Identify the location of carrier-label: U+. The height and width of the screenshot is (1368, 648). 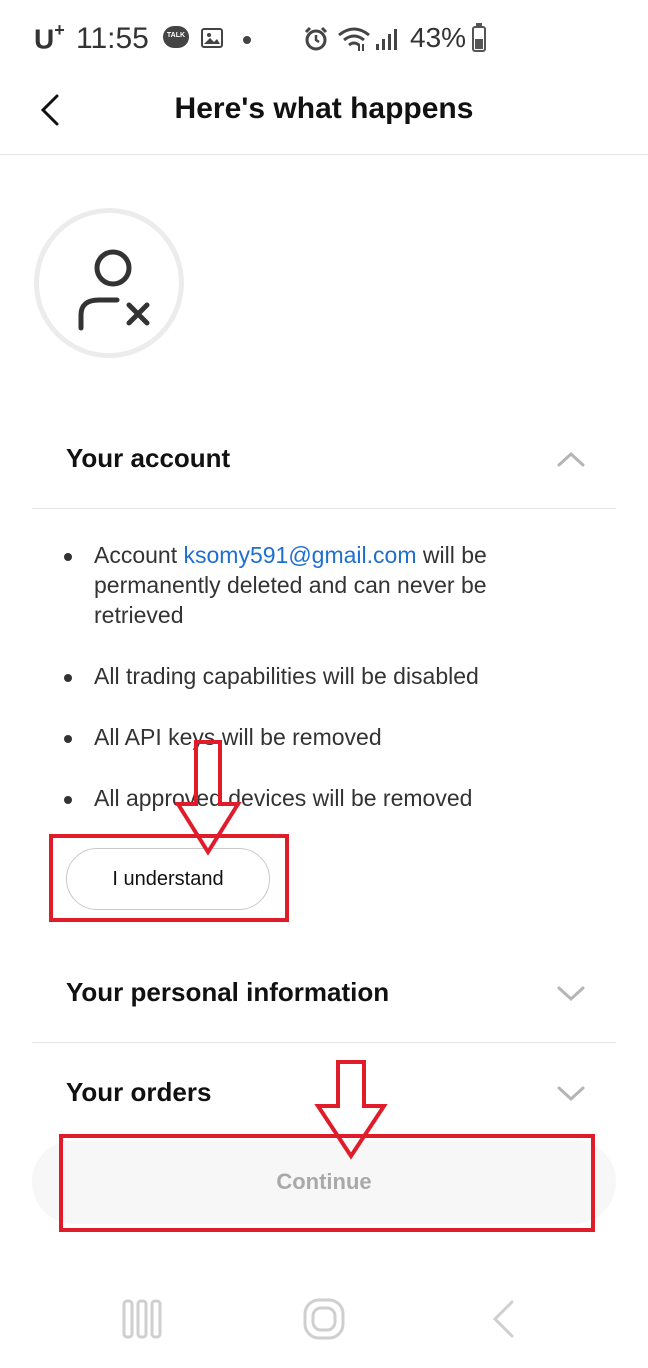
(49, 37).